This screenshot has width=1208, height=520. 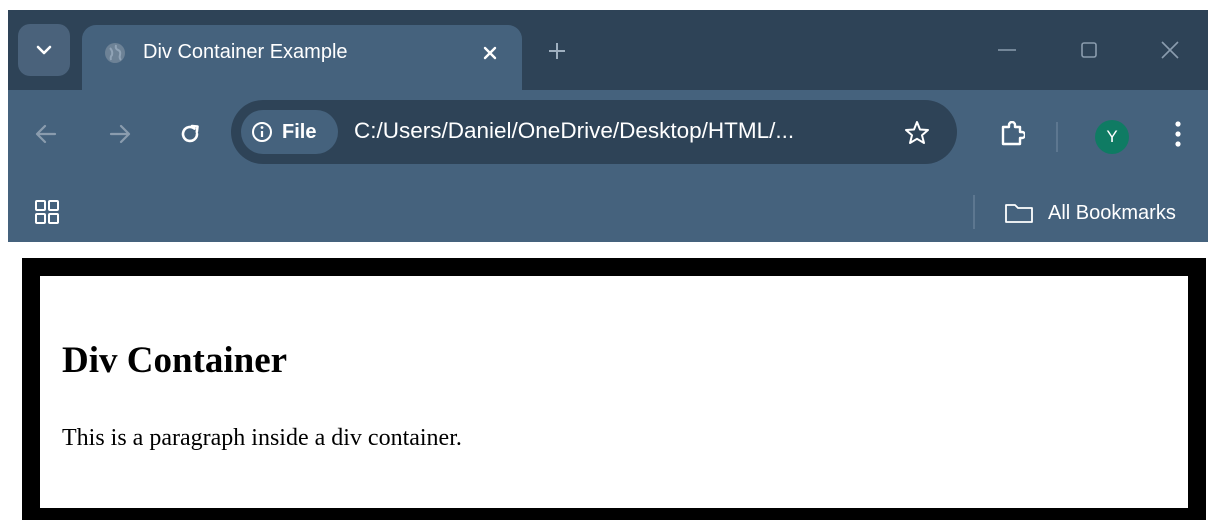 I want to click on maximize-button, so click(x=1089, y=50).